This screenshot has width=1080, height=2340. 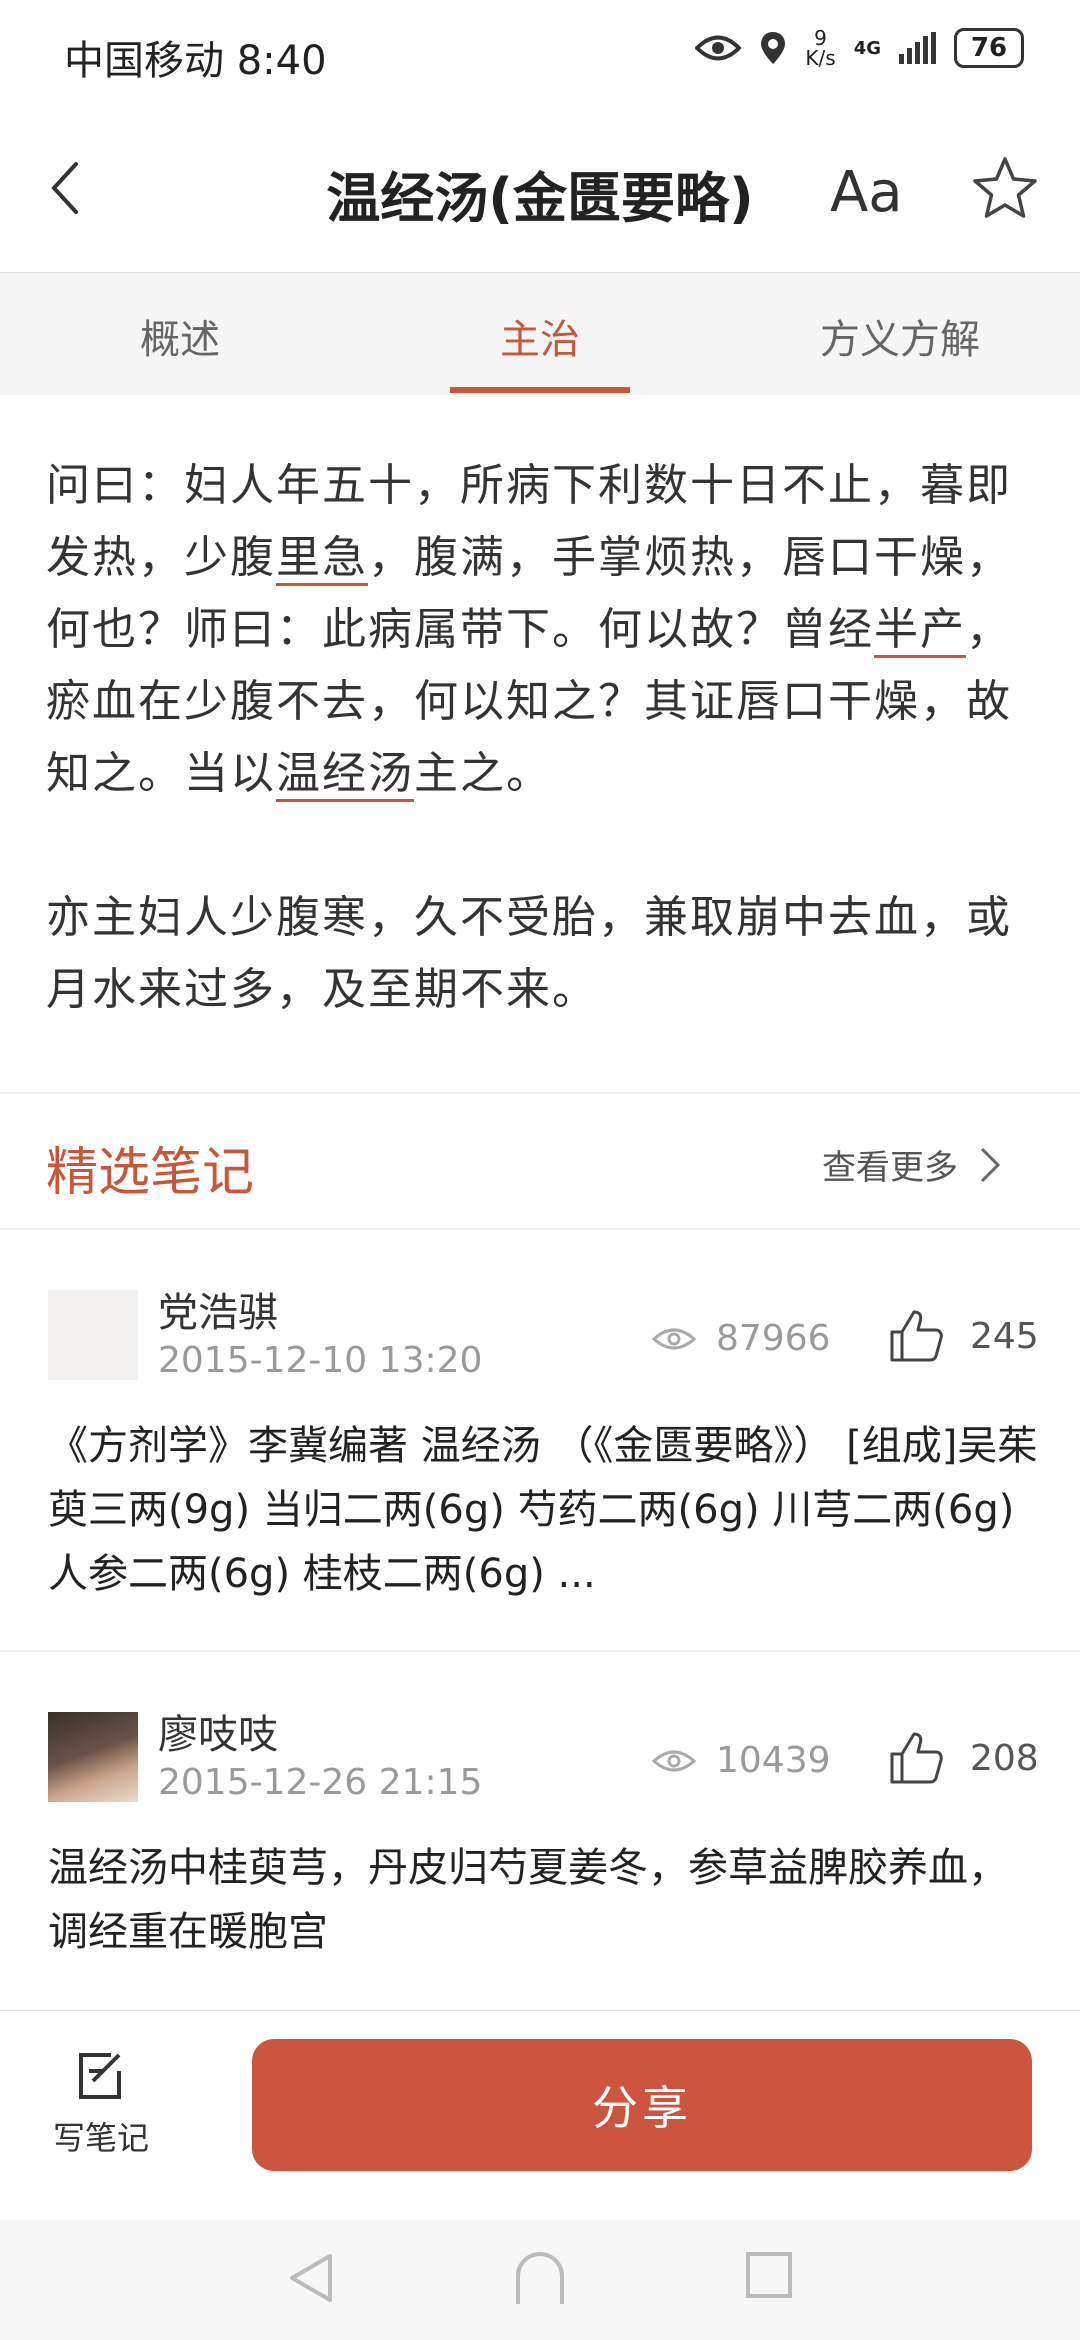 What do you see at coordinates (218, 1735) in the screenshot?
I see `note-author: 廖吱吱` at bounding box center [218, 1735].